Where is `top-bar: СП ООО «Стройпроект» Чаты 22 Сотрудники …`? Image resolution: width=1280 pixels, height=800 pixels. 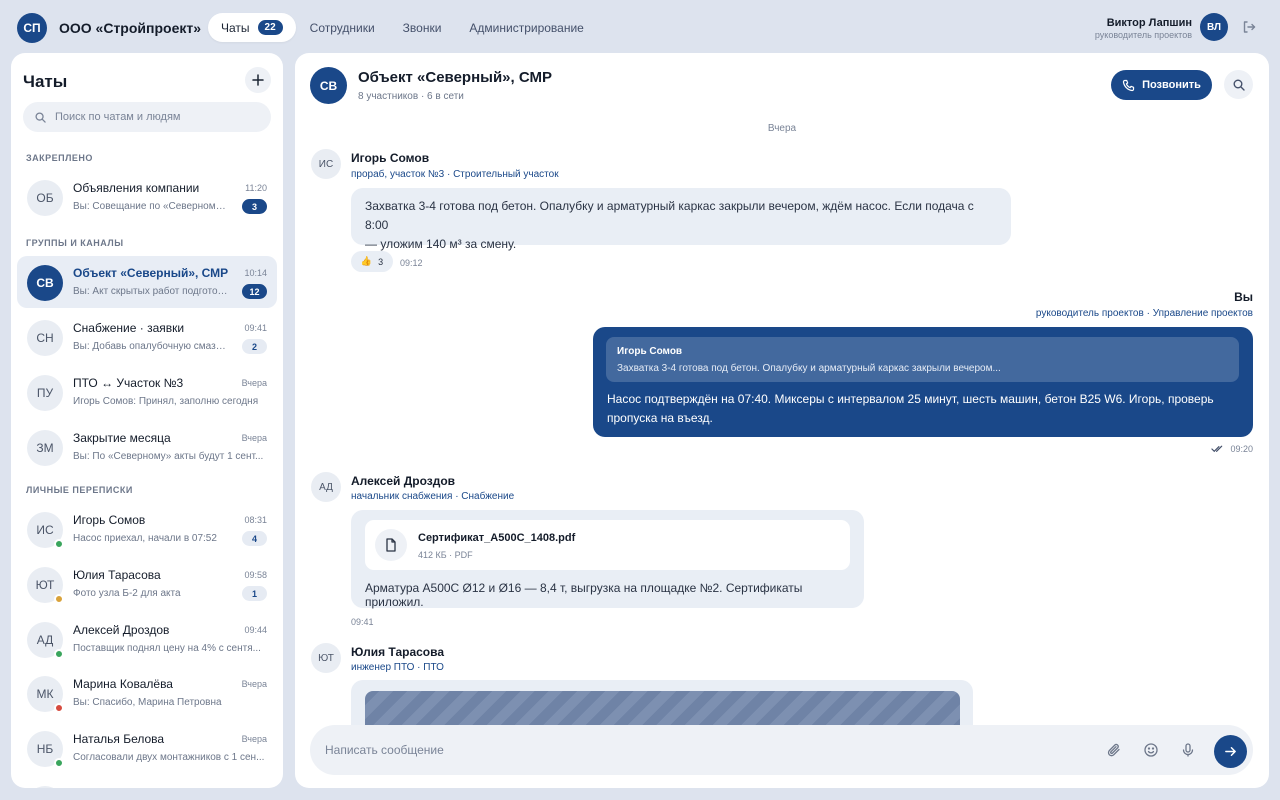 top-bar: СП ООО «Стройпроект» Чаты 22 Сотрудники … is located at coordinates (640, 26).